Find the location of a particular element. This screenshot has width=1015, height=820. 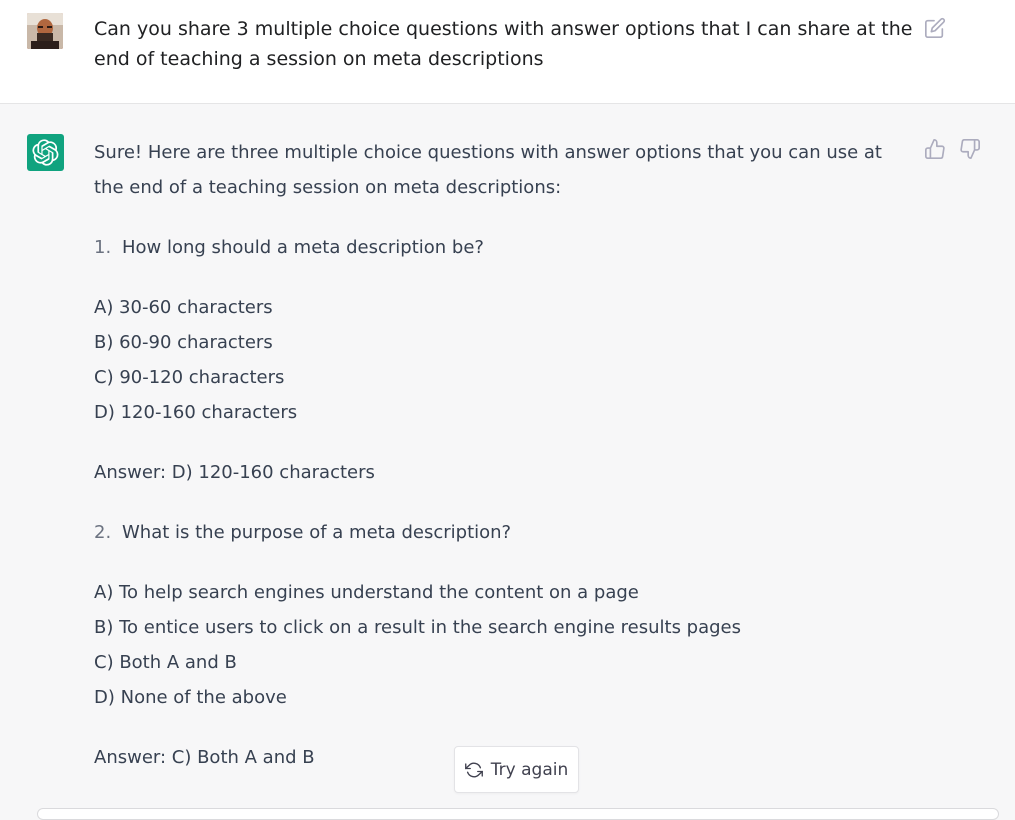

edit-icon is located at coordinates (935, 28).